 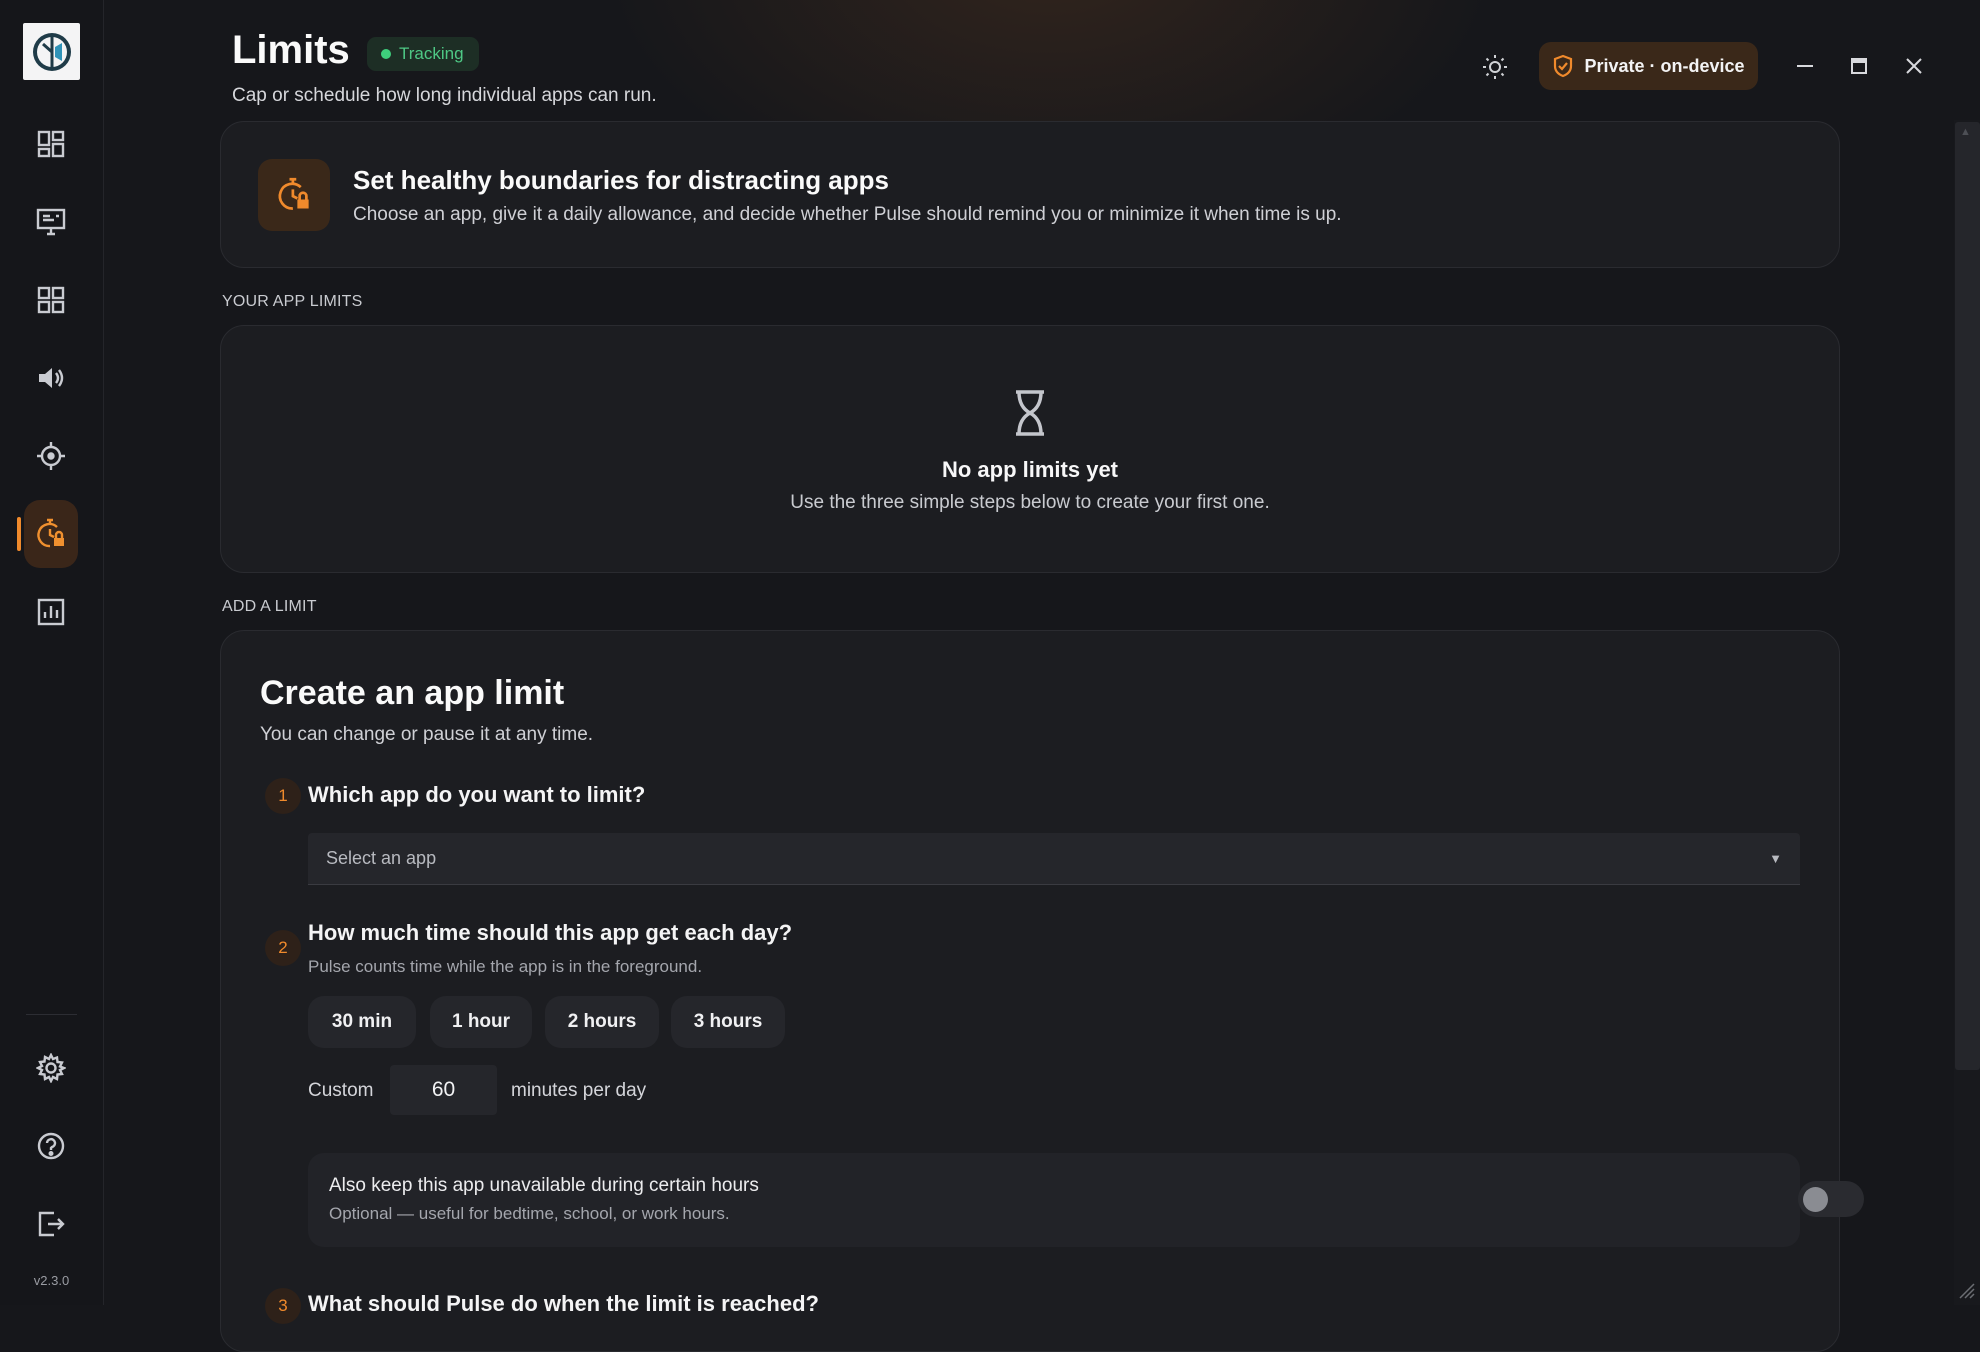 I want to click on custom-unit-label: minutes per day, so click(x=579, y=1090).